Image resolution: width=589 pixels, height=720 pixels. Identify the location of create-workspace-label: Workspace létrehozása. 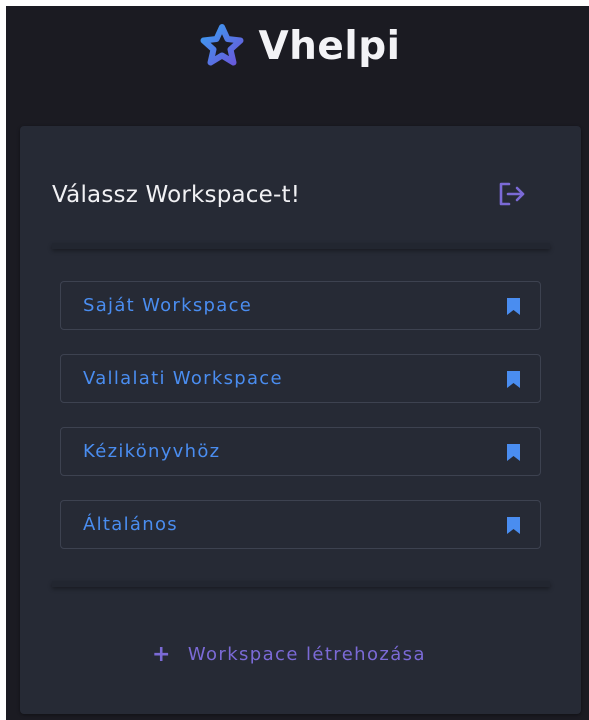
(306, 654).